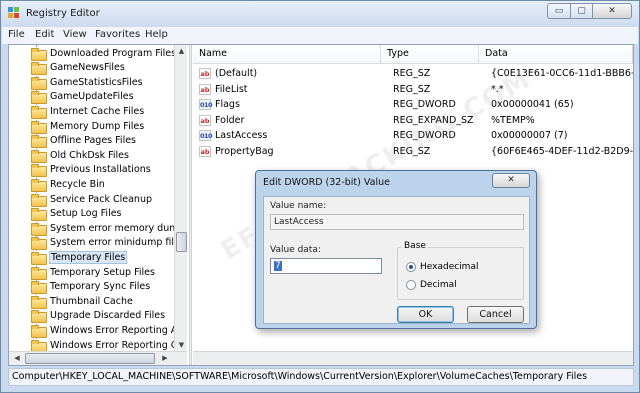 The image size is (640, 393). What do you see at coordinates (236, 73) in the screenshot?
I see `value-name: (Default)` at bounding box center [236, 73].